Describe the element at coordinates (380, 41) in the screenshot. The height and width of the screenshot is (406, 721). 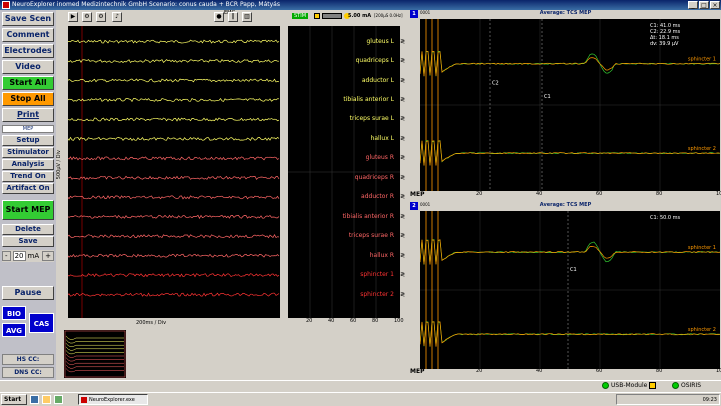
I see `channel-label: gluteus L` at that location.